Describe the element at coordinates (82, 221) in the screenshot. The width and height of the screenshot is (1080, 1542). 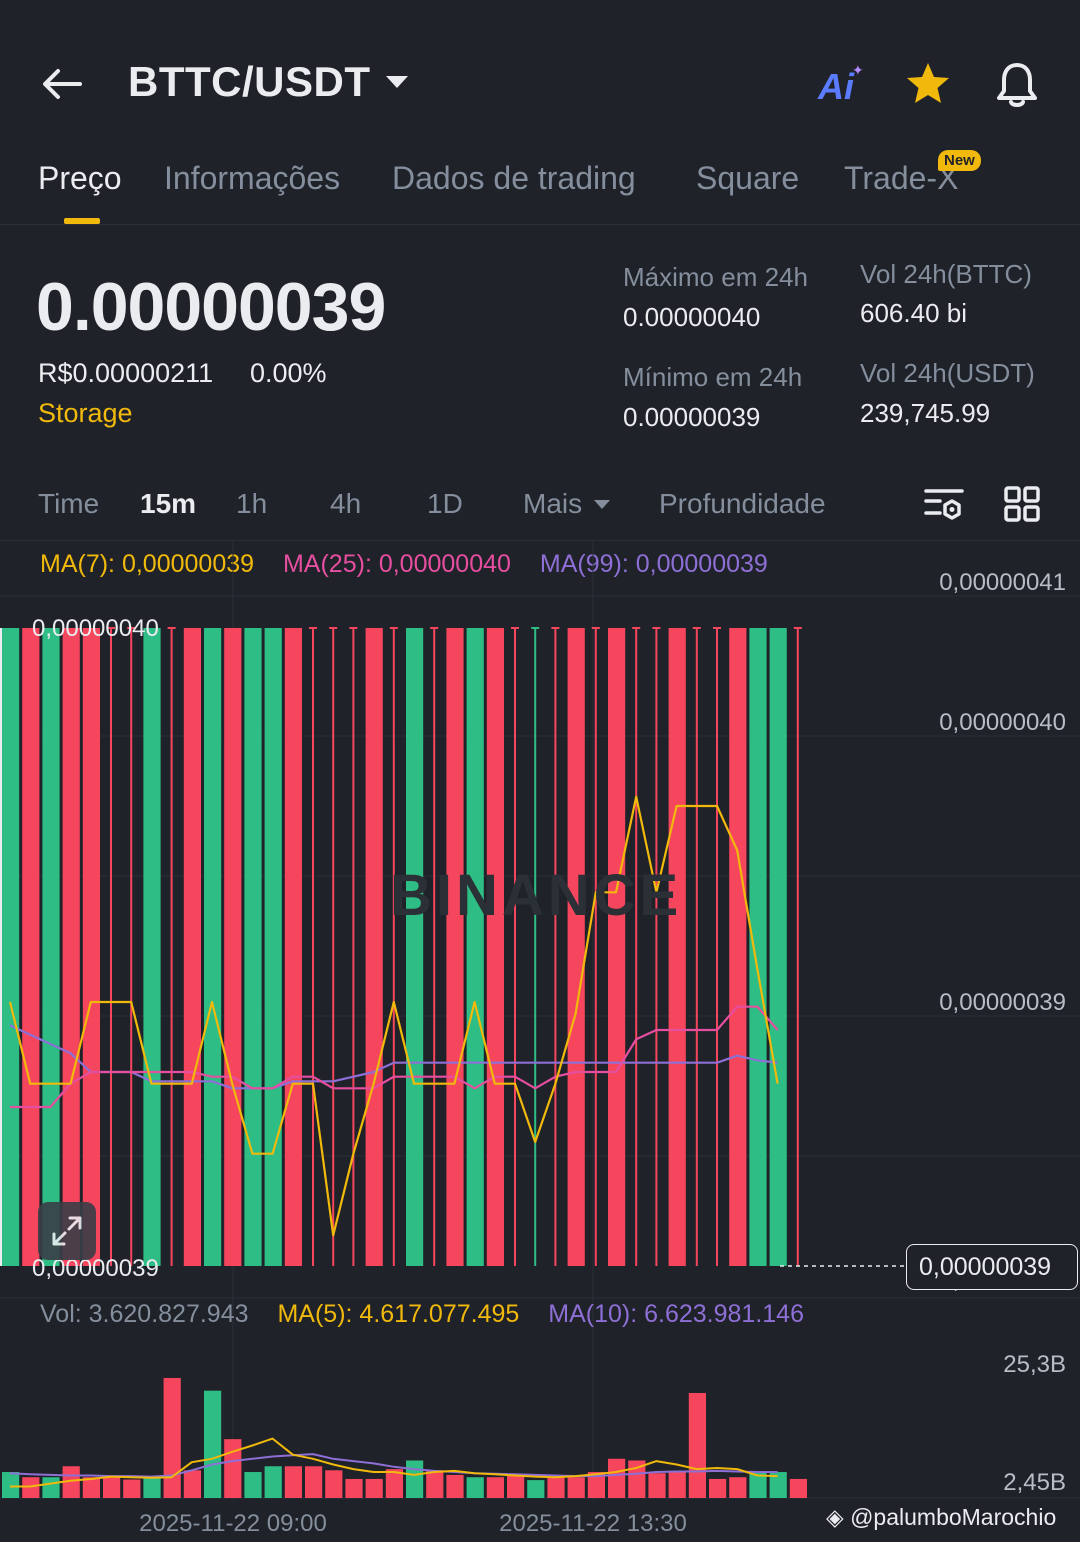
I see `active-tab-indicator` at that location.